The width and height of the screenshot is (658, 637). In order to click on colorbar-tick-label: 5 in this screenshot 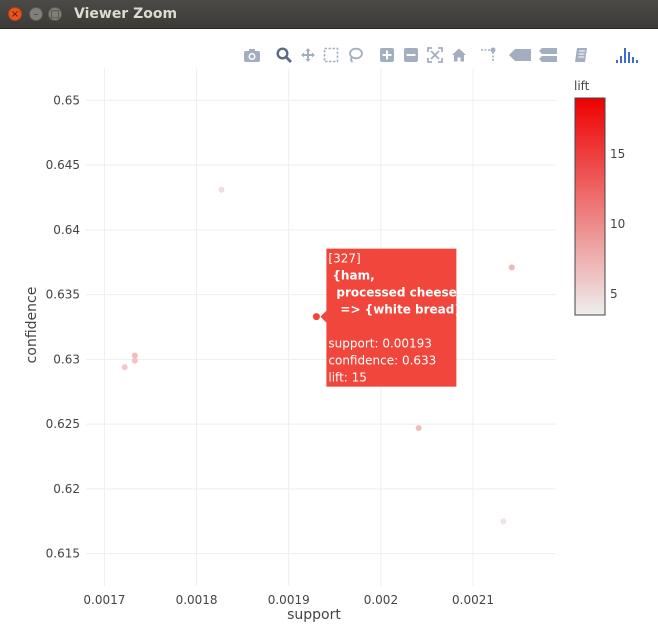, I will do `click(614, 294)`.